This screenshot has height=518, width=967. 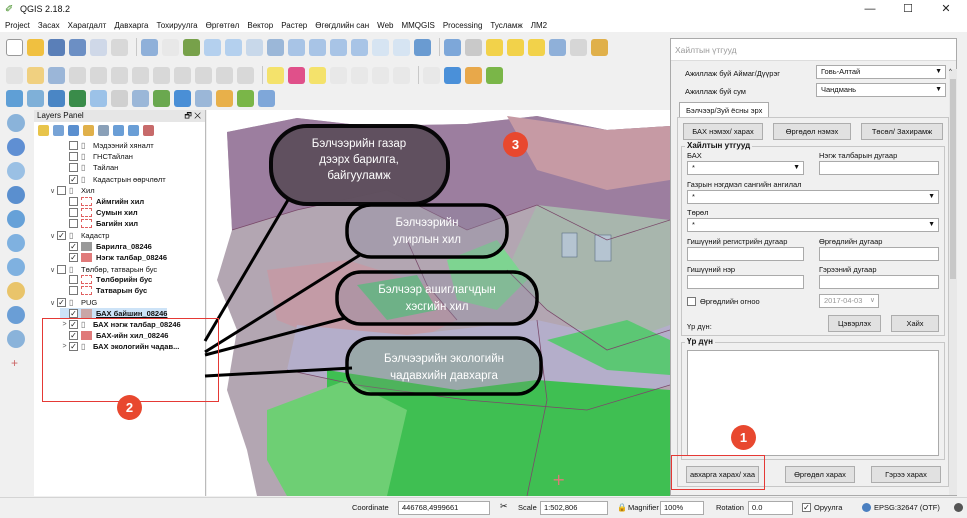 I want to click on add-feature-icon, so click(x=77, y=75).